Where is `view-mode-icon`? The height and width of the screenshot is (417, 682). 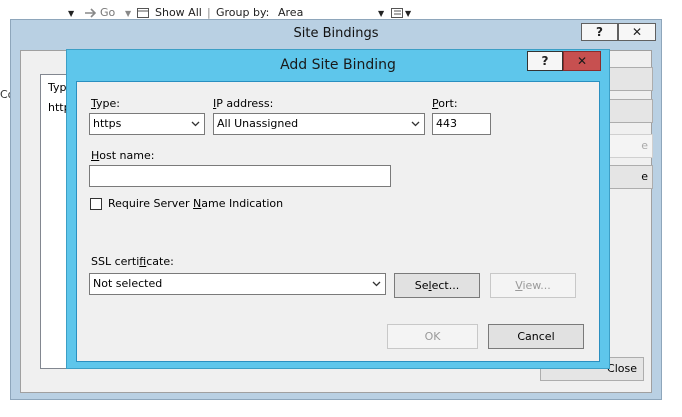 view-mode-icon is located at coordinates (397, 13).